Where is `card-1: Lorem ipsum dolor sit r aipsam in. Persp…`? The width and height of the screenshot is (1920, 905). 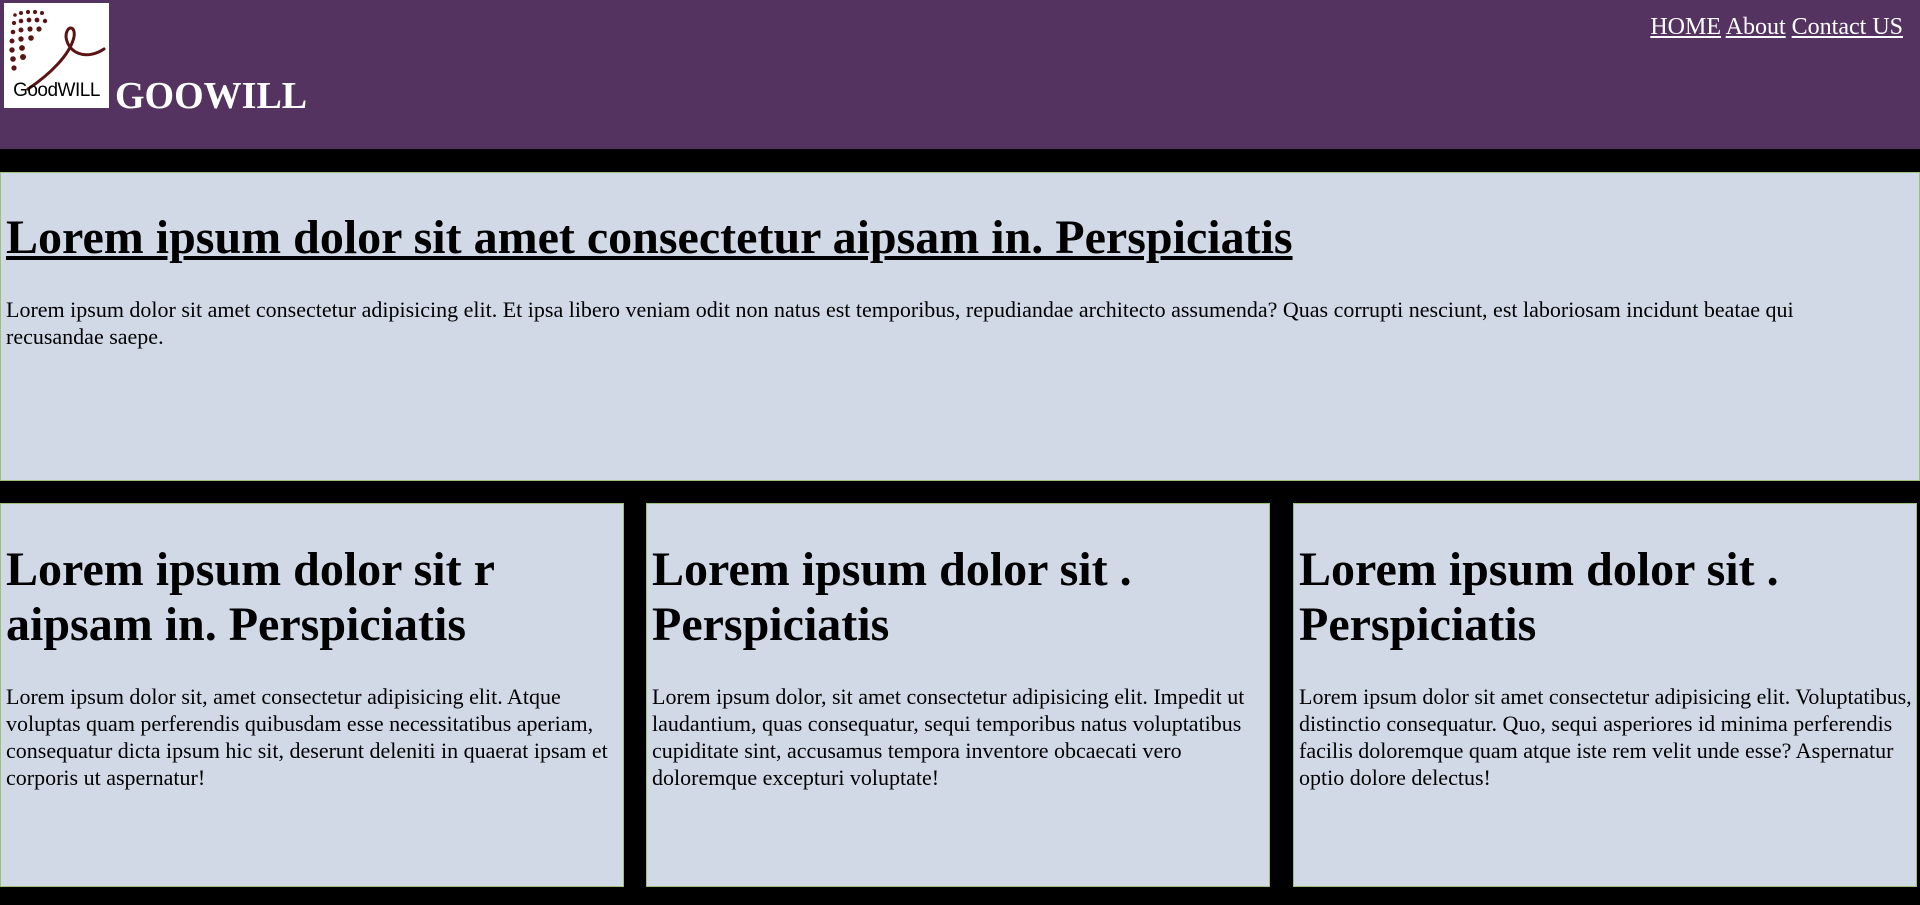 card-1: Lorem ipsum dolor sit r aipsam in. Persp… is located at coordinates (312, 695).